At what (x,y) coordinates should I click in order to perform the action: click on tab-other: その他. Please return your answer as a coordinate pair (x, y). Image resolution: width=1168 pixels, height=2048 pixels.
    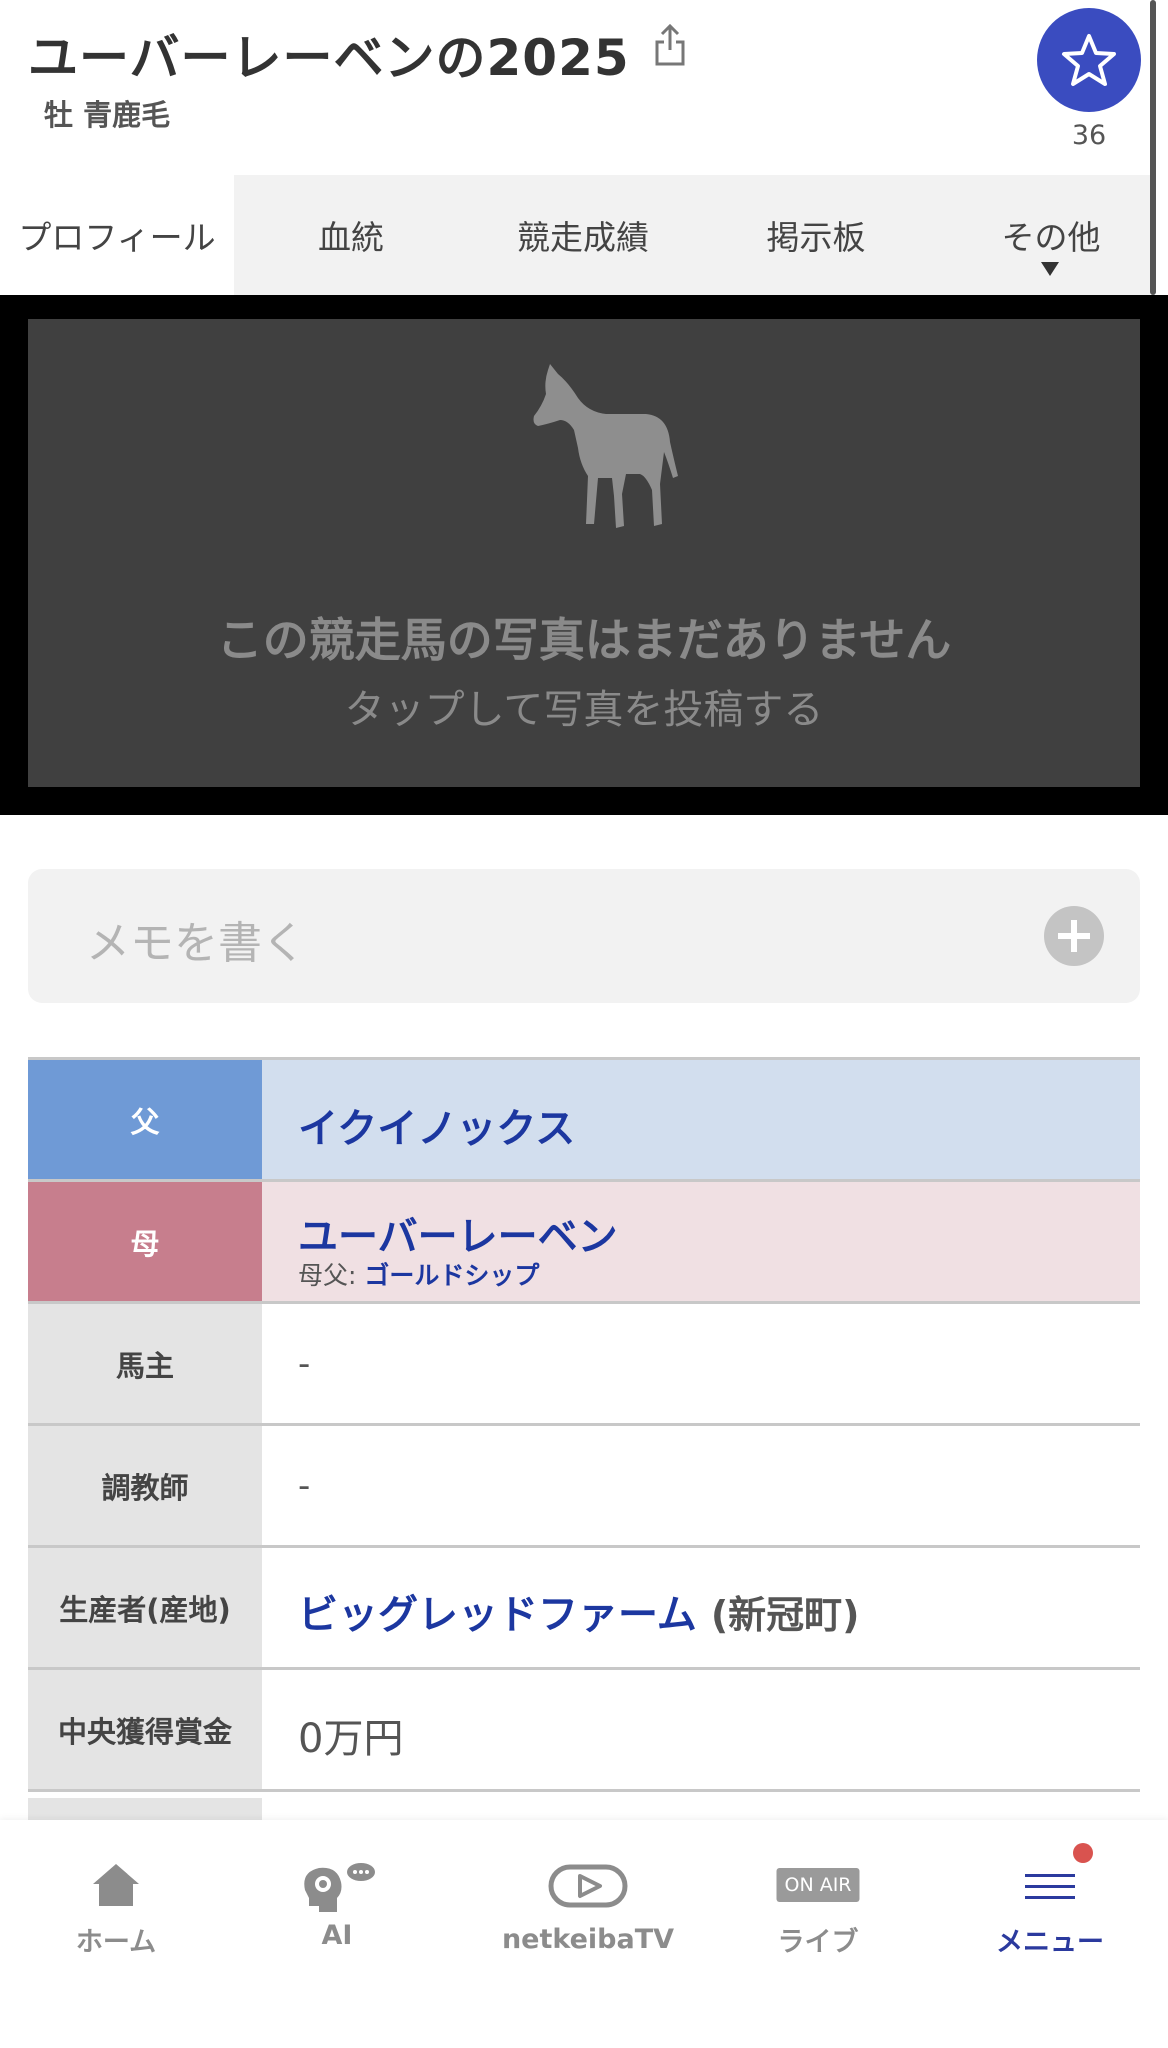
    Looking at the image, I should click on (1051, 235).